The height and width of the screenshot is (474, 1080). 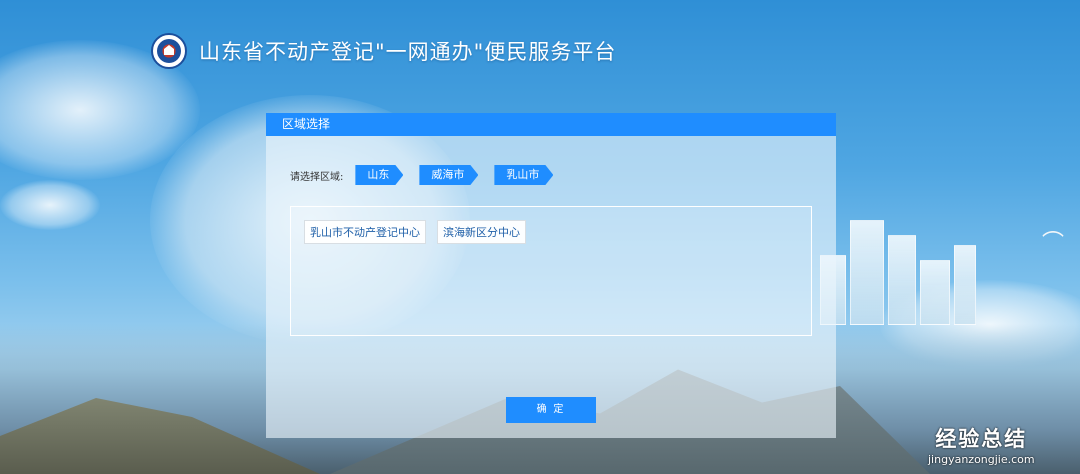 What do you see at coordinates (448, 175) in the screenshot?
I see `breadcrumb-city: 威海市` at bounding box center [448, 175].